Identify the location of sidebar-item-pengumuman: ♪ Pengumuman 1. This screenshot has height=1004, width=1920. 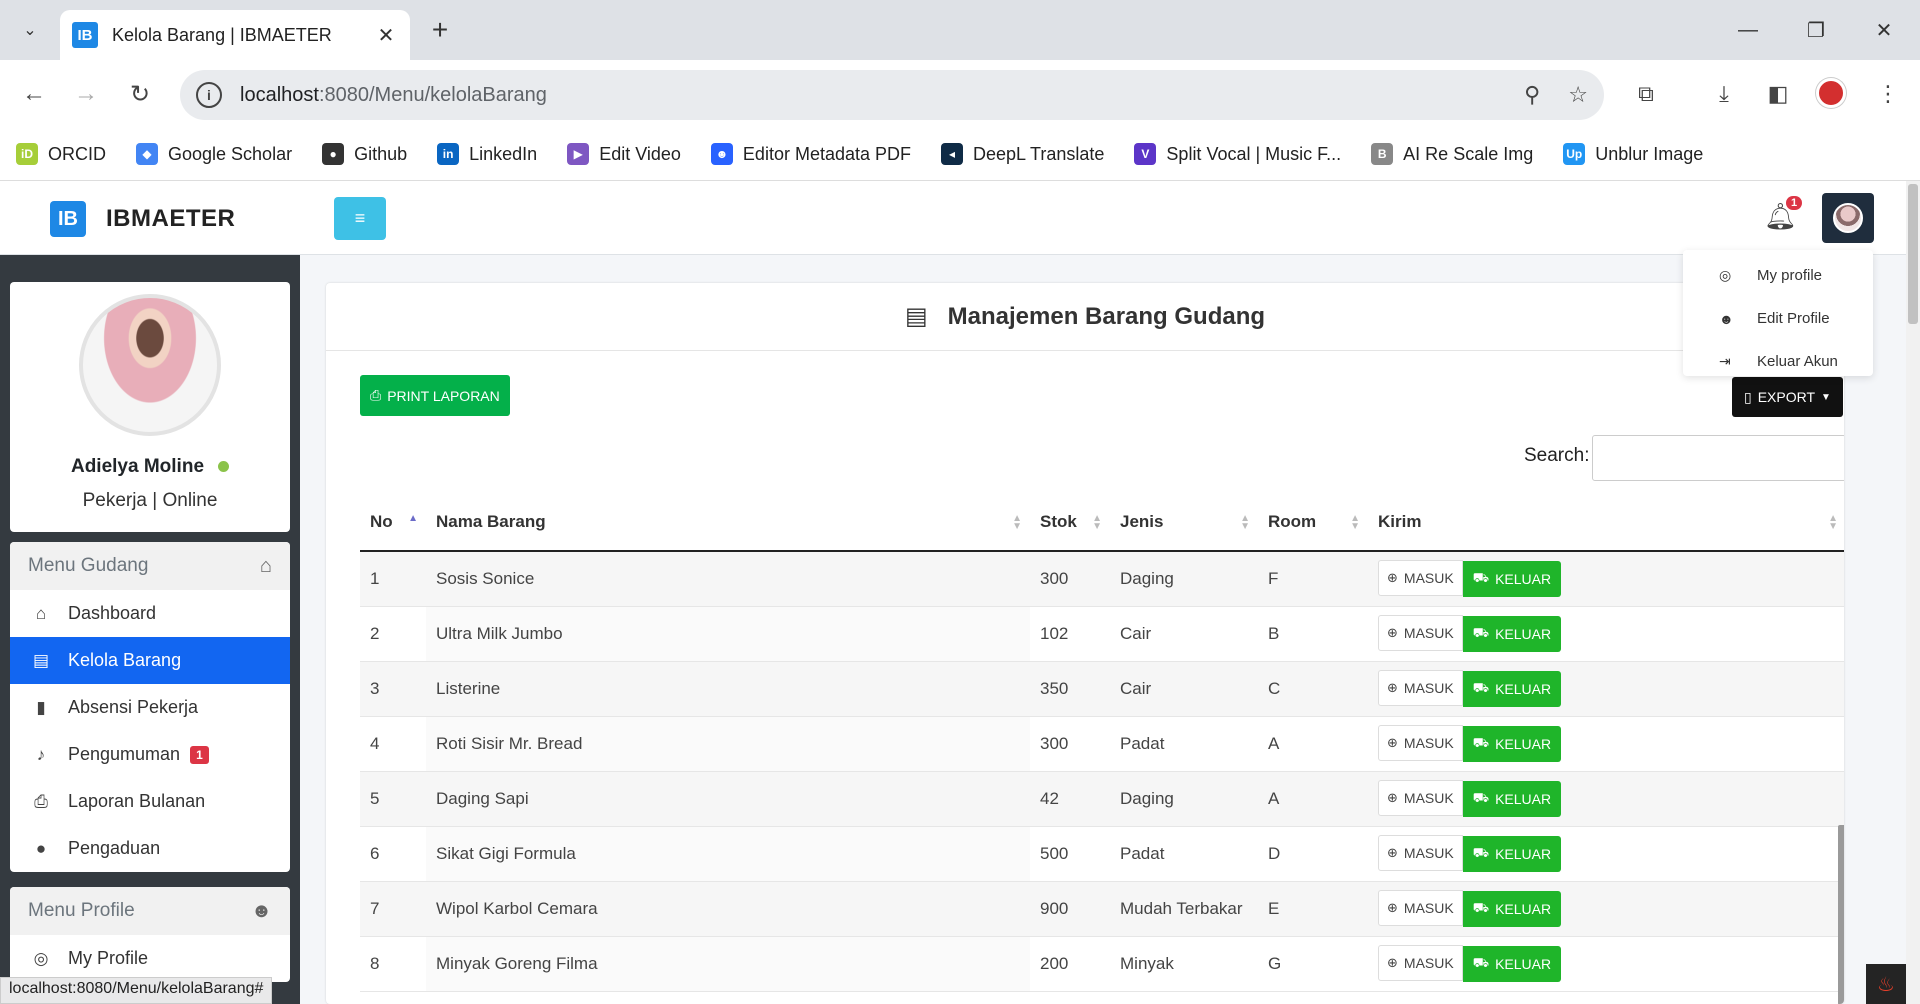
(150, 754).